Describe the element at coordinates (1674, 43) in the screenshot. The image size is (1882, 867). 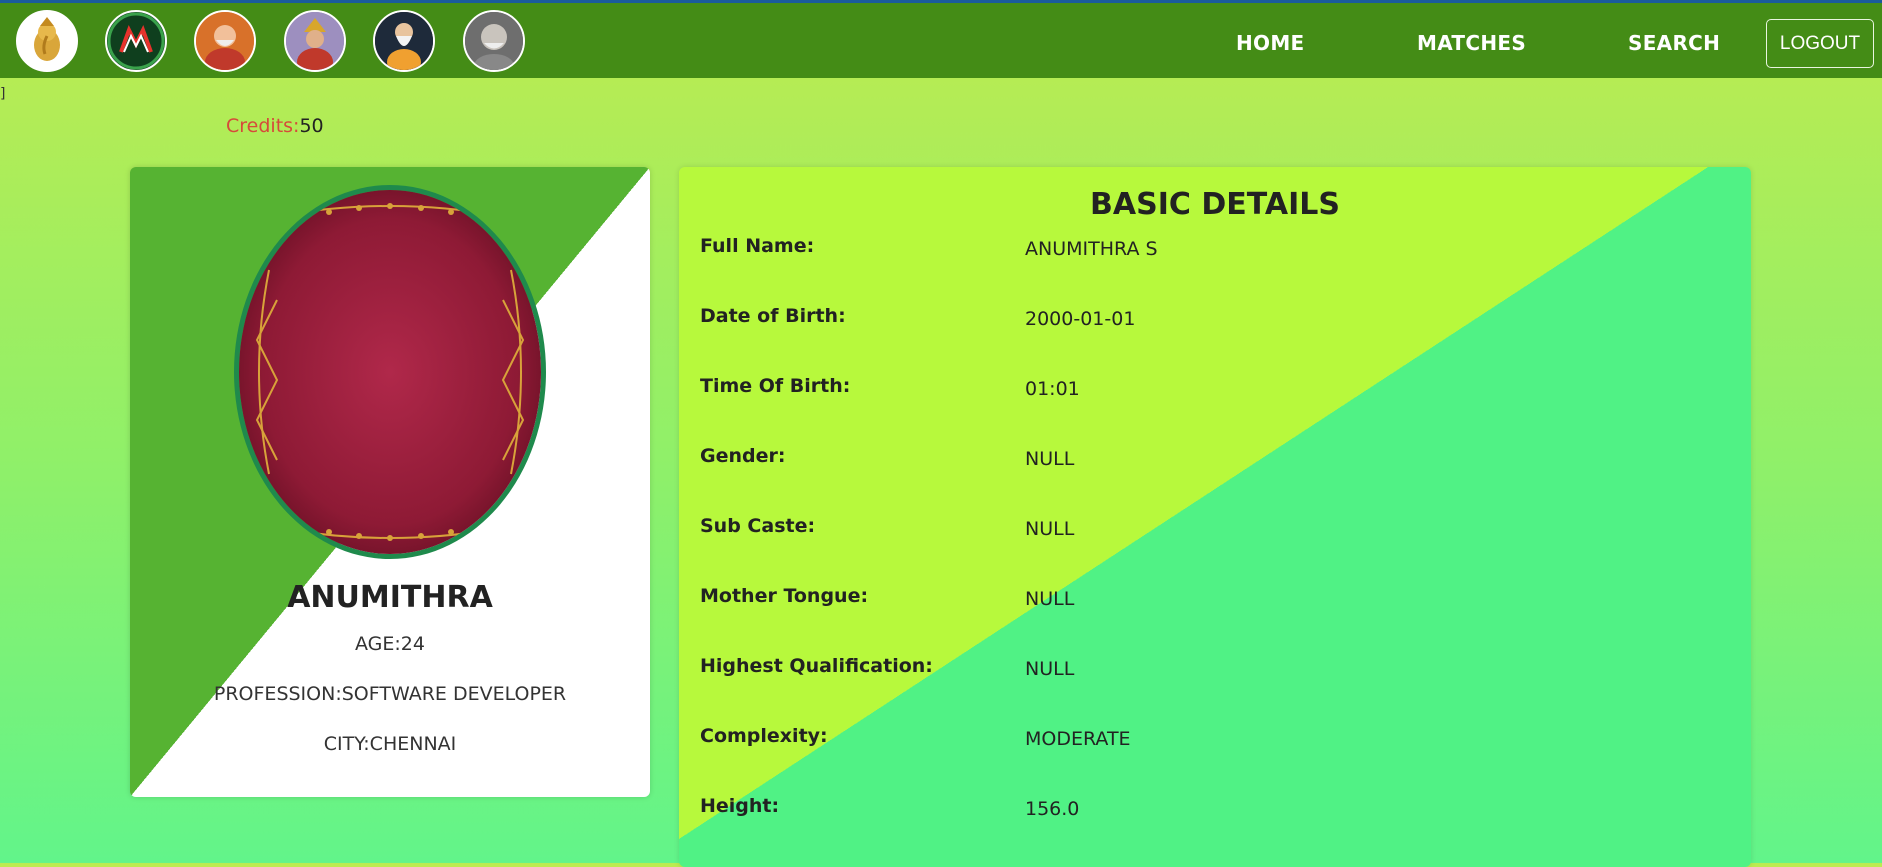
I see `nav-search-link: SEARCH` at that location.